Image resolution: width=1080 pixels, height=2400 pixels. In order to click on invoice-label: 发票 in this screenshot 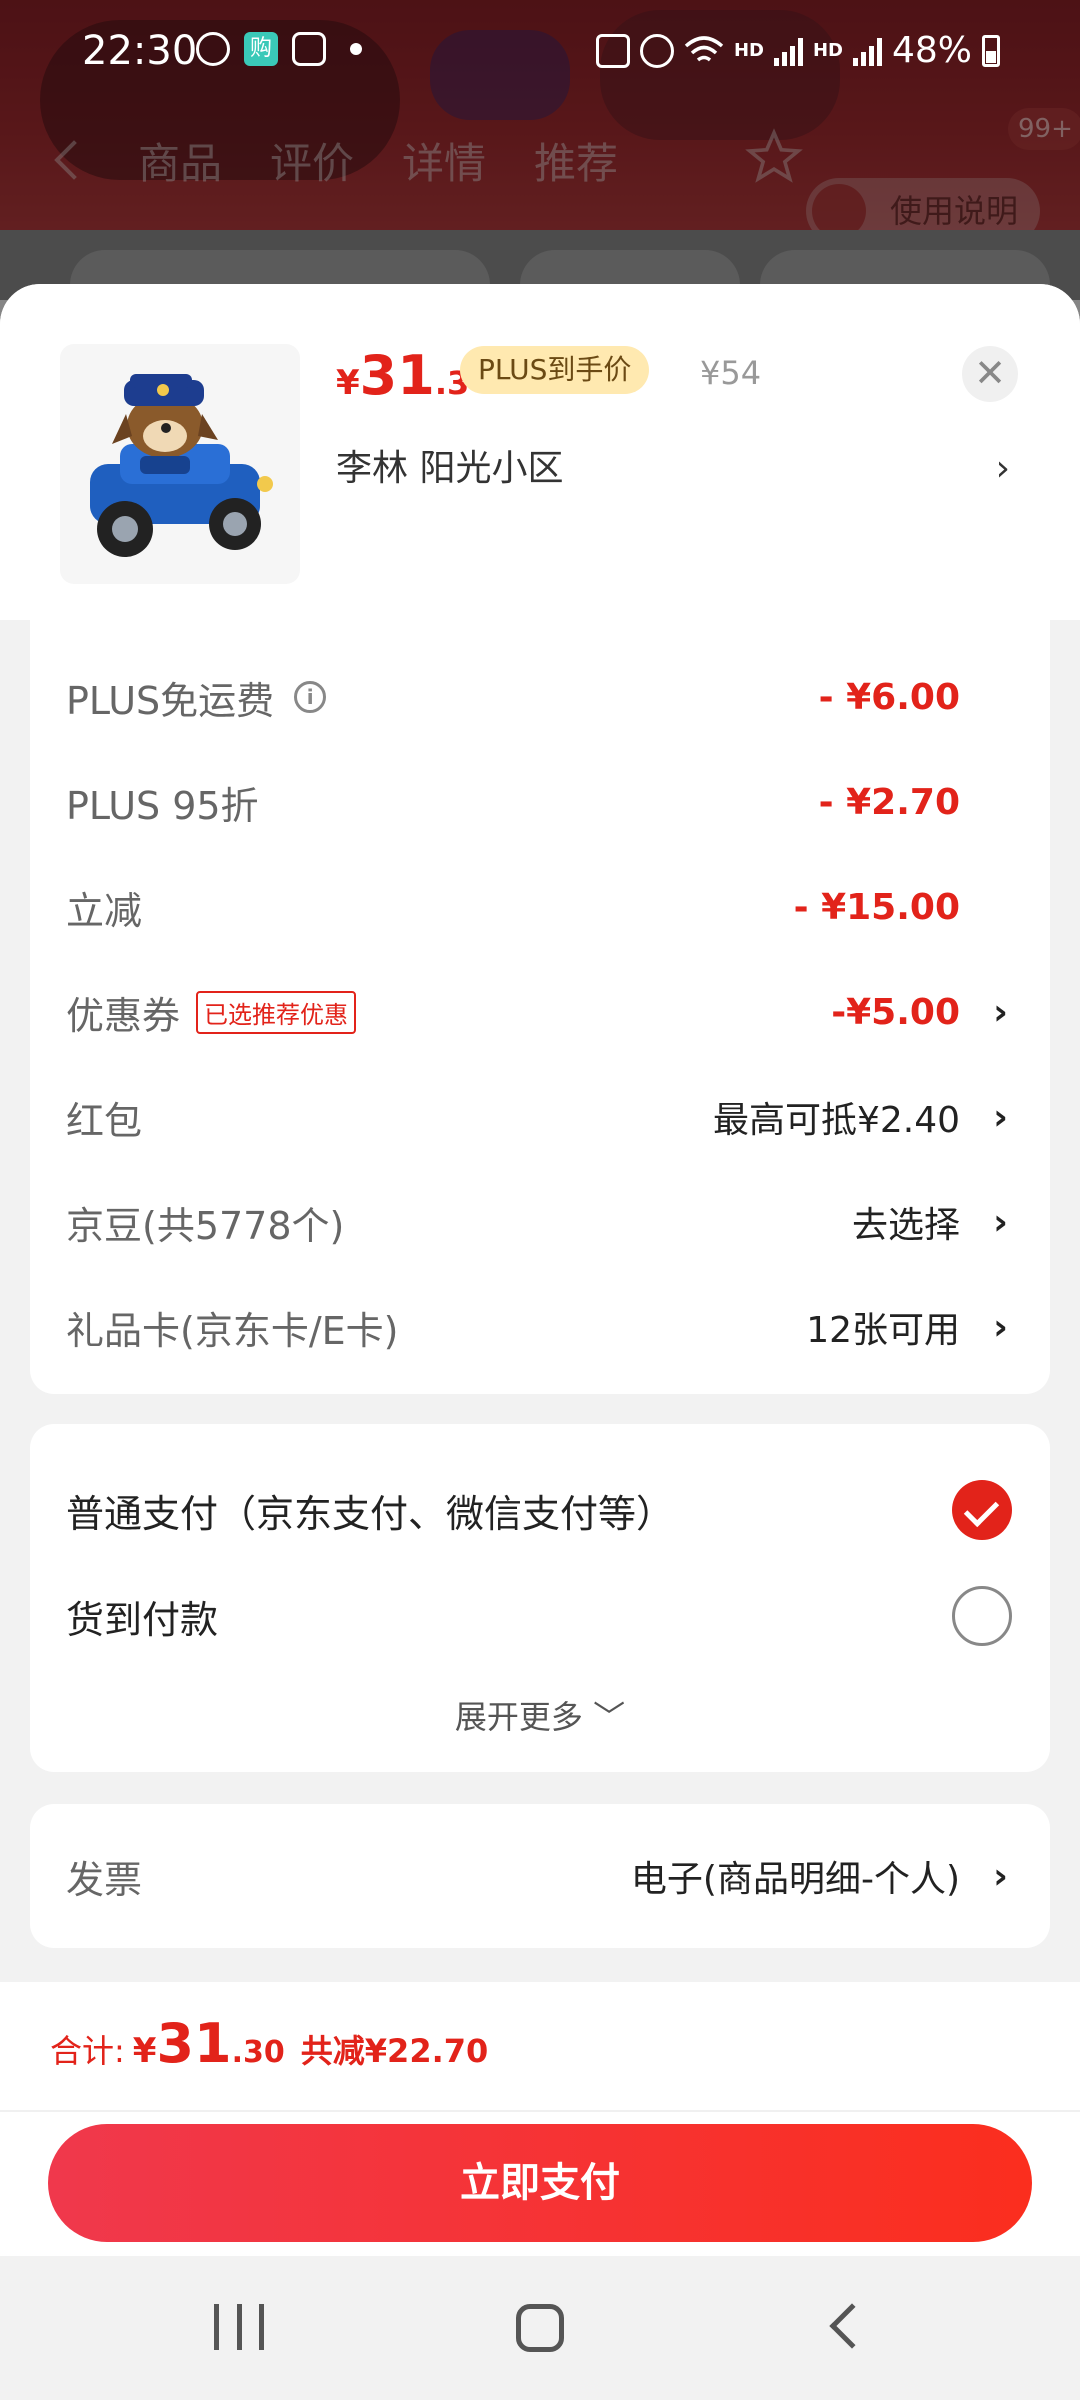, I will do `click(104, 1879)`.